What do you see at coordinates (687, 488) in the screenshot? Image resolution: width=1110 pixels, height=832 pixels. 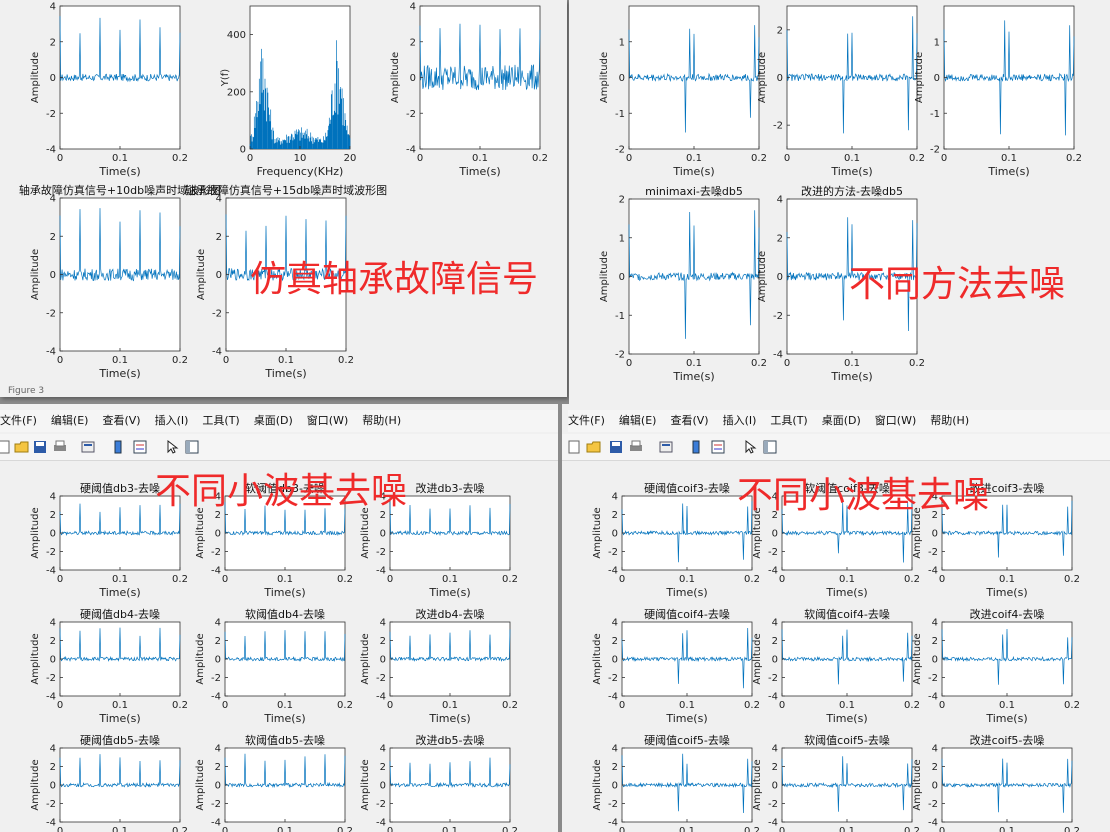 I see `plot-title: 硬阈值coif3-去噪` at bounding box center [687, 488].